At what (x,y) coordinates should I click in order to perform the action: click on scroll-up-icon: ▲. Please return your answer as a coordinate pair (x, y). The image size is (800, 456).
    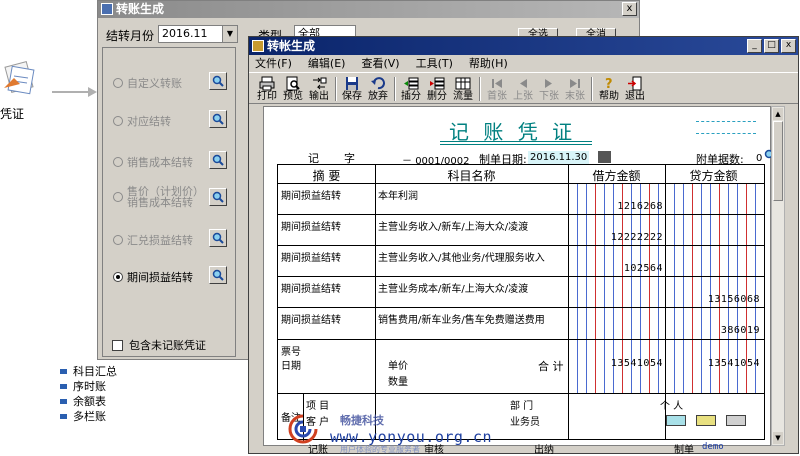
    Looking at the image, I should click on (778, 114).